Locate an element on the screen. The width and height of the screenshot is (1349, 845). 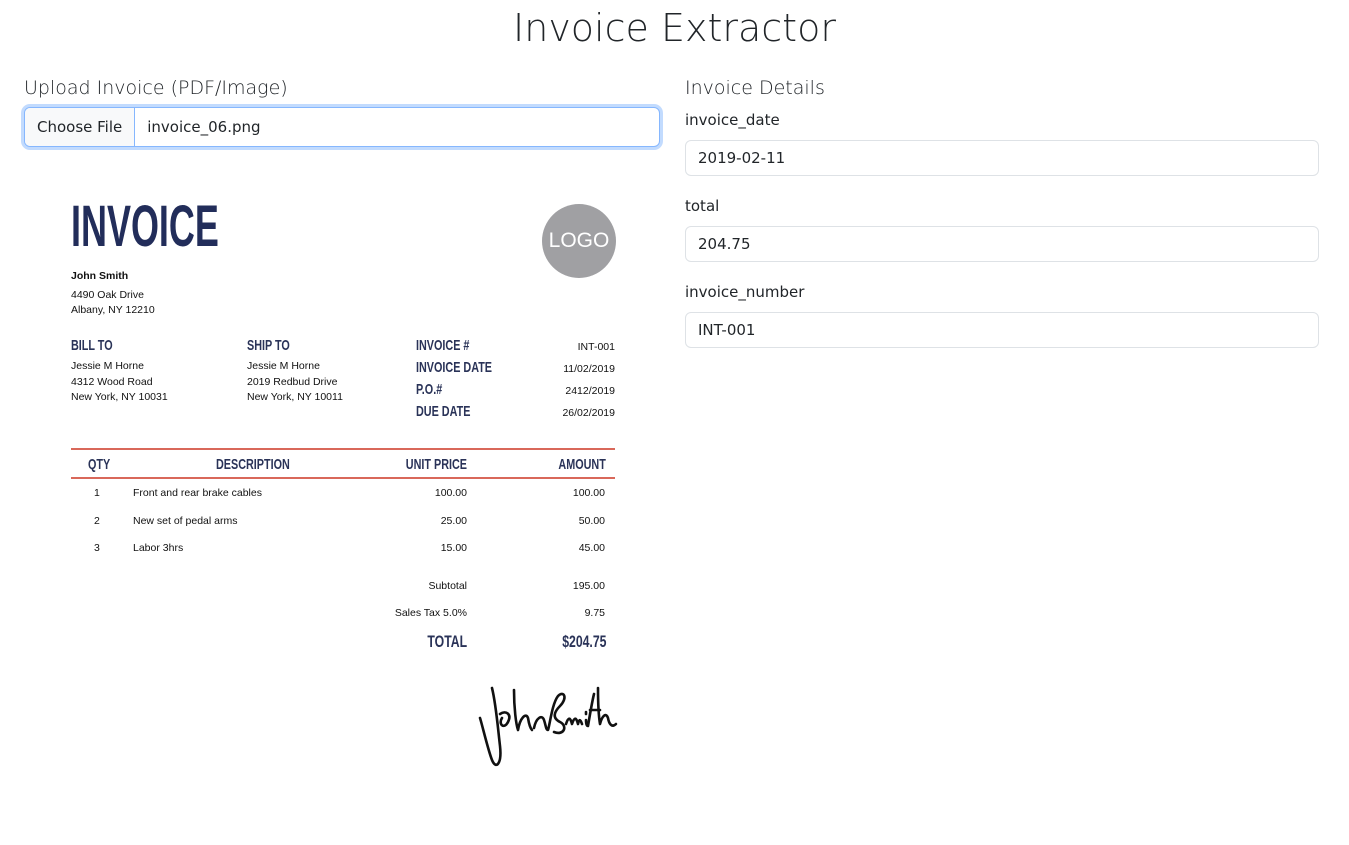
upload-label: Upload Invoice (PDF/Image) is located at coordinates (156, 88).